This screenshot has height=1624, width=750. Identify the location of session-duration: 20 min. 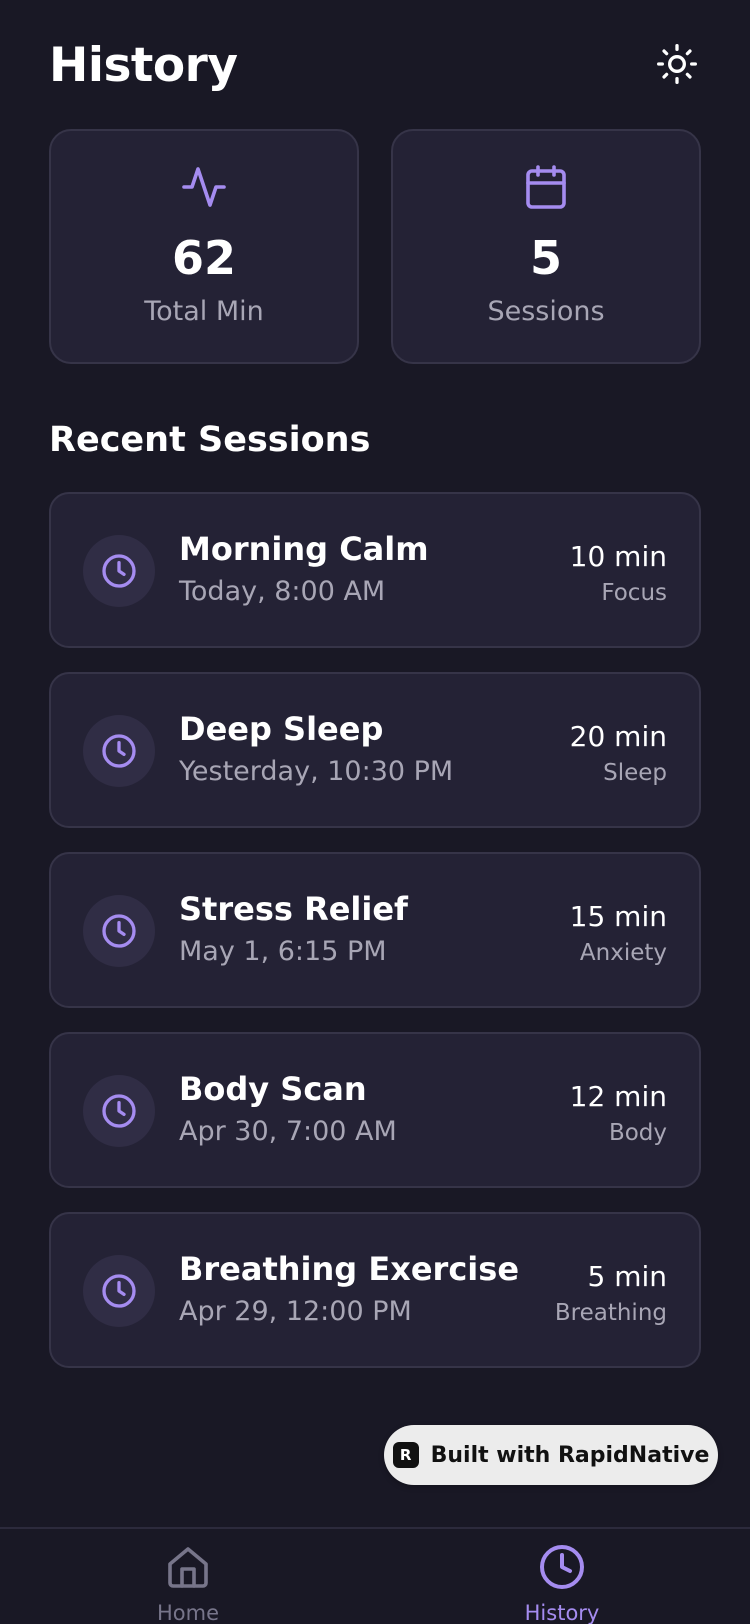
(618, 736).